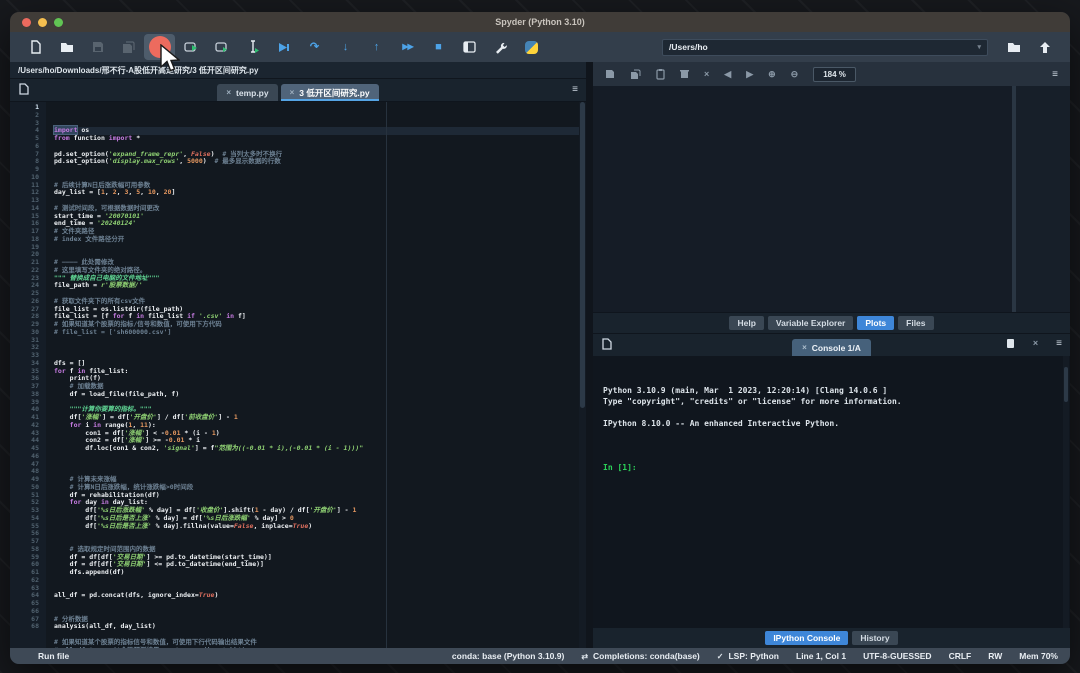 The image size is (1080, 673). What do you see at coordinates (320, 378) in the screenshot?
I see `code-line: print(f)` at bounding box center [320, 378].